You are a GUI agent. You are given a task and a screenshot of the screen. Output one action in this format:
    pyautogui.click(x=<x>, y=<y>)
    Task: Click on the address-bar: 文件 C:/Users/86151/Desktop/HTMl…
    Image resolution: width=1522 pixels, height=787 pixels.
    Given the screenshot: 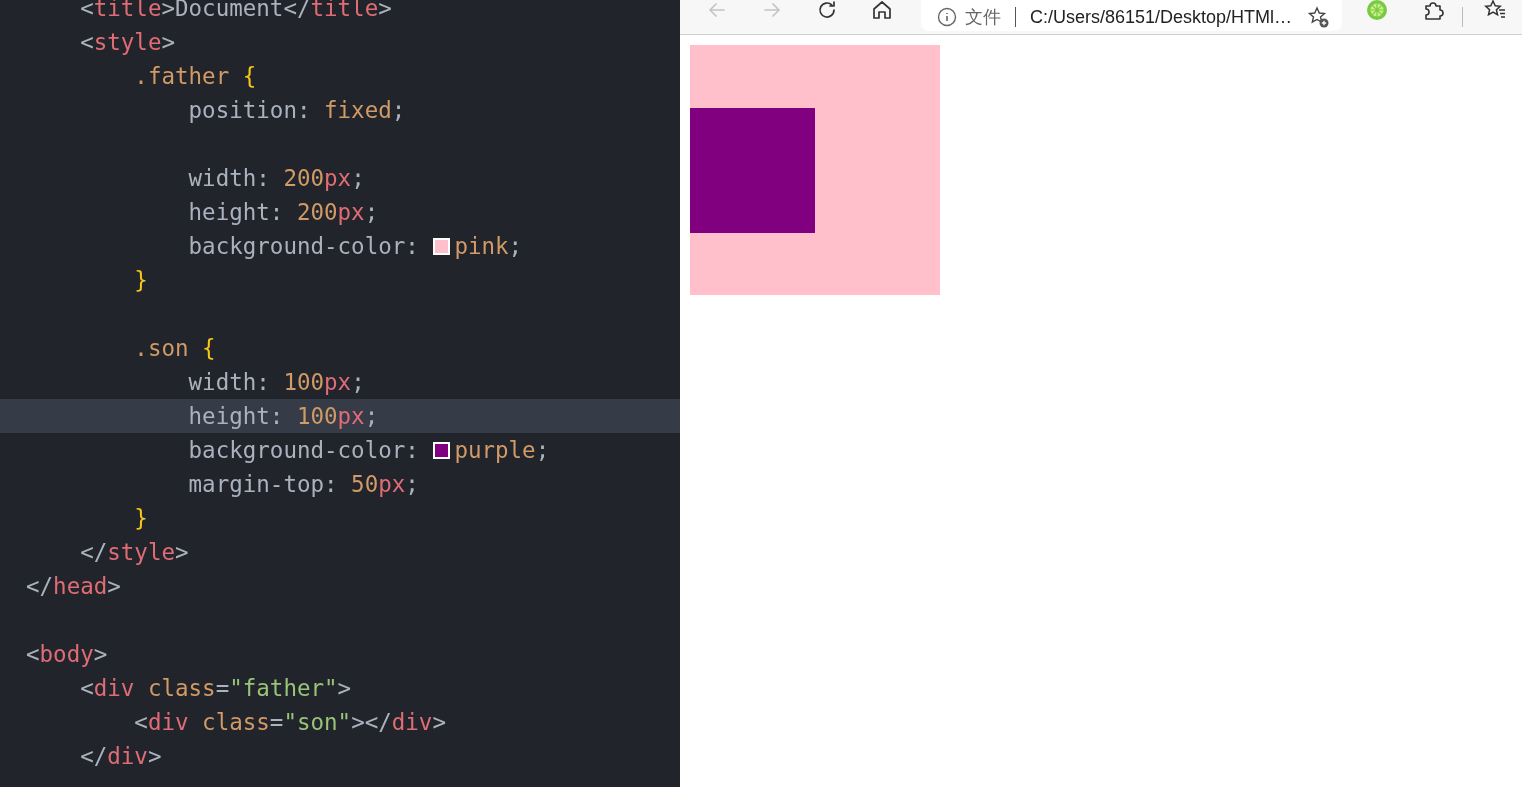 What is the action you would take?
    pyautogui.click(x=1131, y=15)
    